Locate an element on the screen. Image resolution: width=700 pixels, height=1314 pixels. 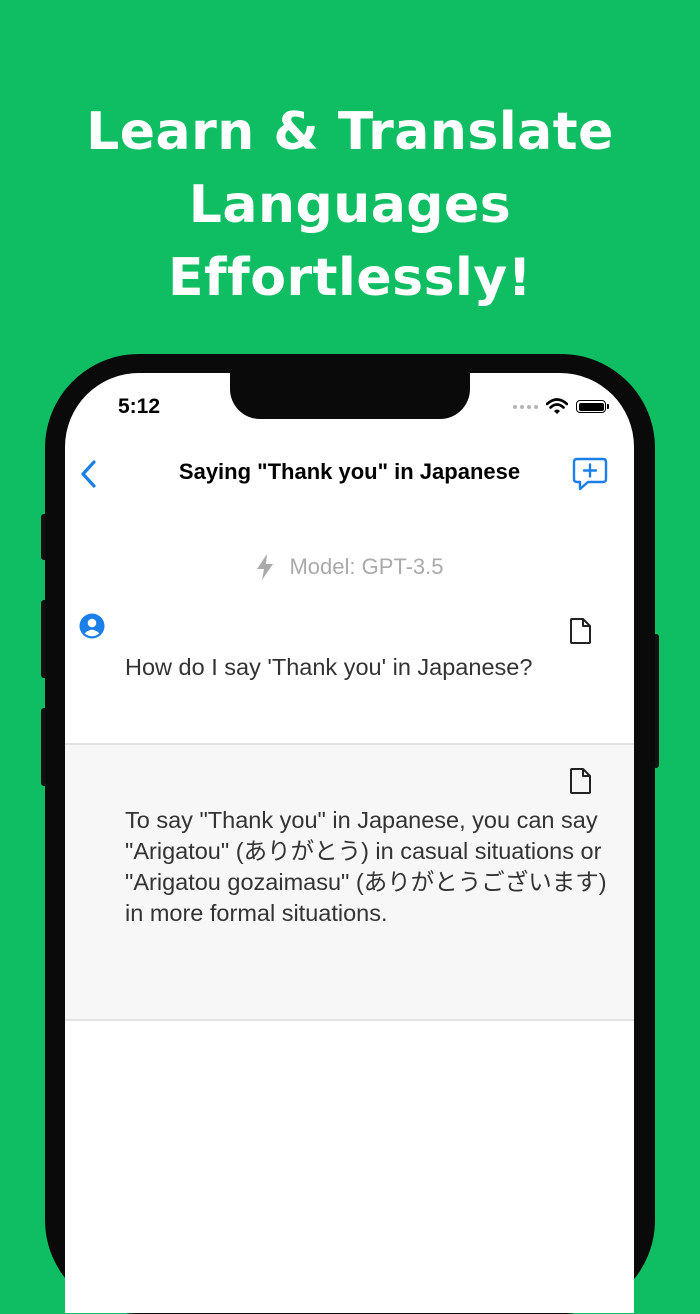
back-button is located at coordinates (88, 474).